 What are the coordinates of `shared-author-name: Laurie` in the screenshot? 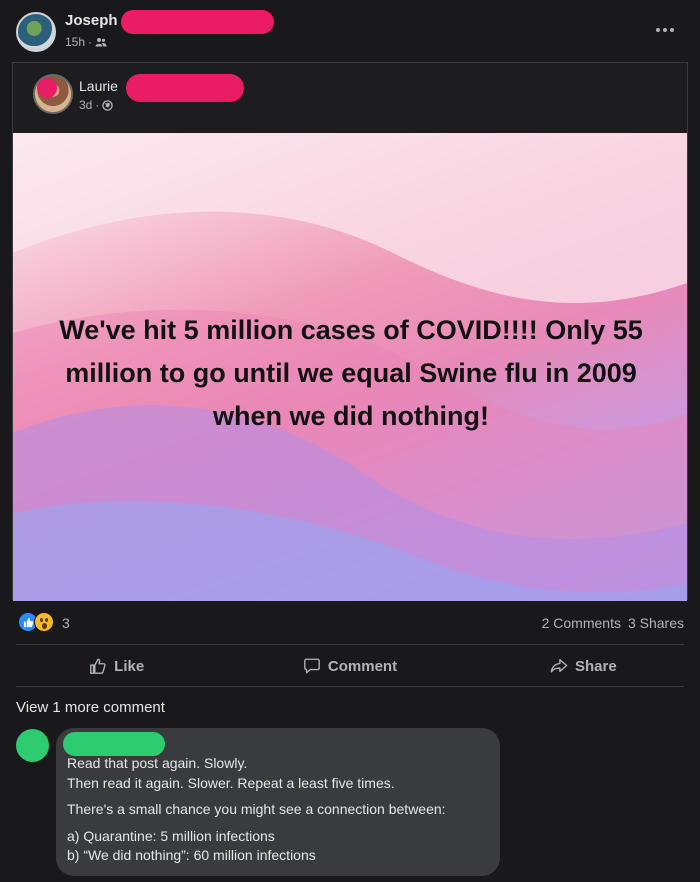 It's located at (98, 86).